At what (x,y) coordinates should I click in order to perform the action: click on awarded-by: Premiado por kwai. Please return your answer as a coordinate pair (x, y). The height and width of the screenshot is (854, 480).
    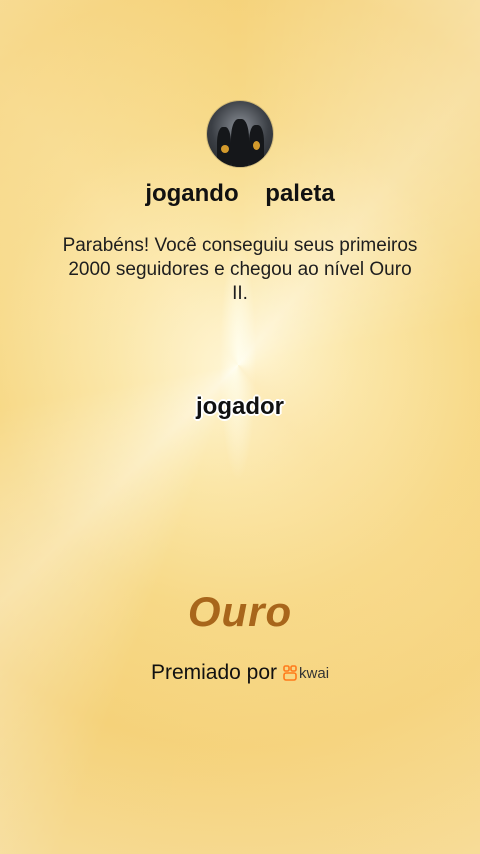
    Looking at the image, I should click on (240, 673).